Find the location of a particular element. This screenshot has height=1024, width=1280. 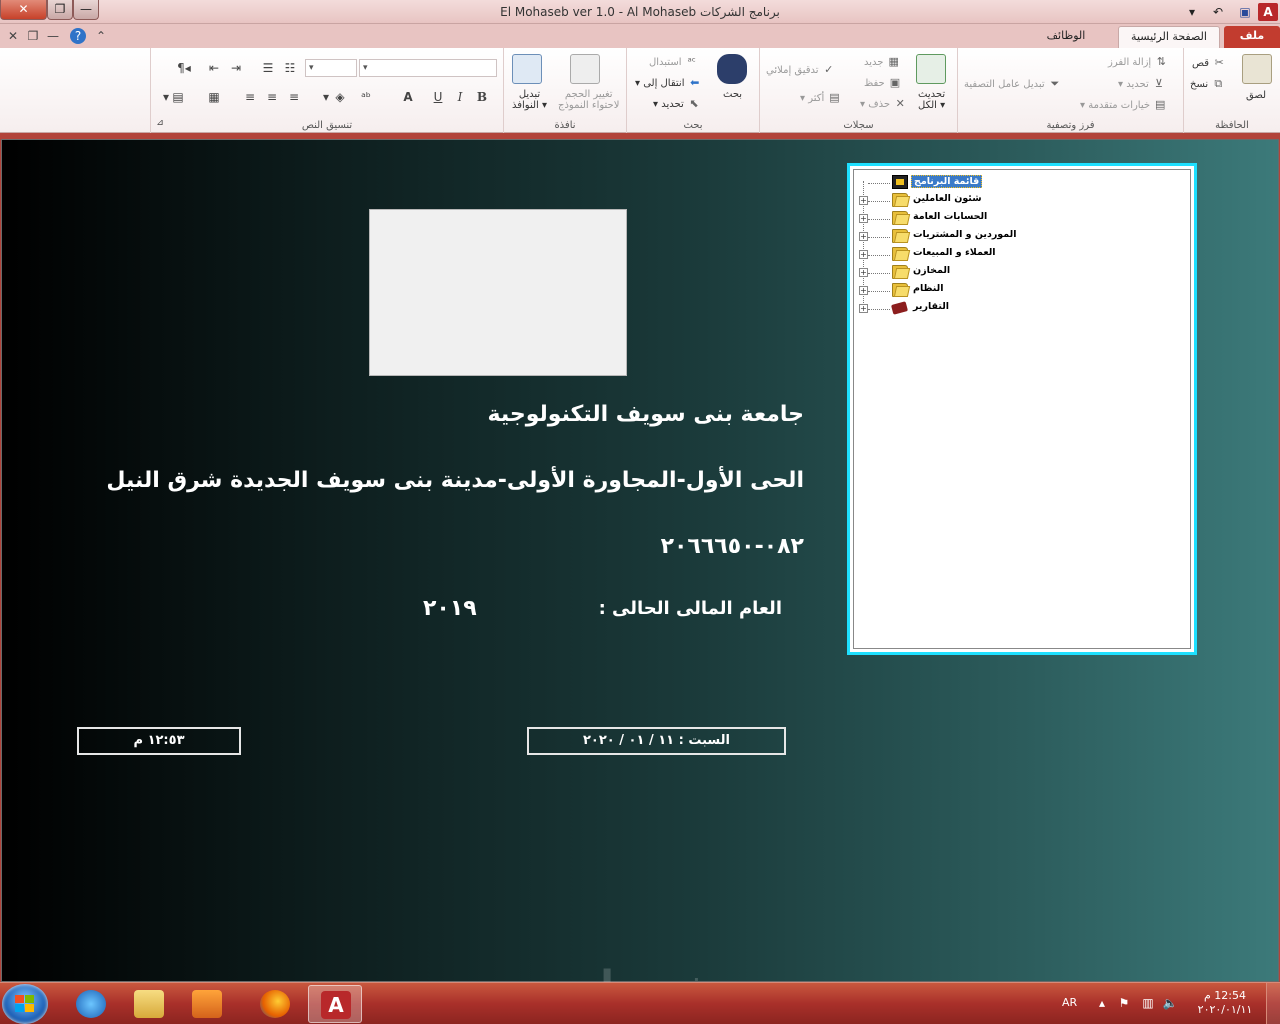

qat-customize-icon: ▾ is located at coordinates (1192, 12).